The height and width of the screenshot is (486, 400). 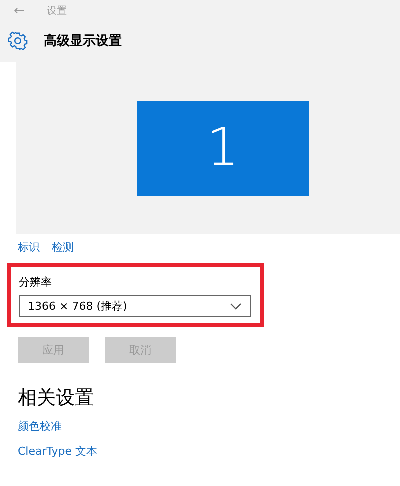 What do you see at coordinates (58, 451) in the screenshot?
I see `link: ClearType 文本` at bounding box center [58, 451].